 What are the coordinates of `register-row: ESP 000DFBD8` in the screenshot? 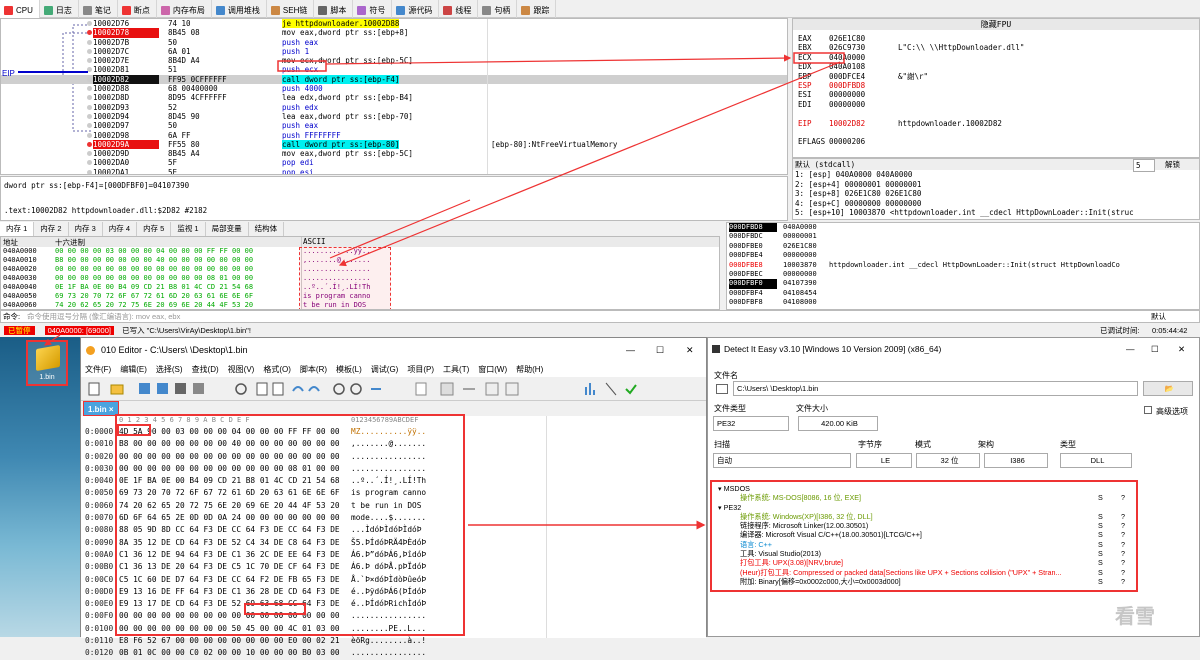 It's located at (996, 85).